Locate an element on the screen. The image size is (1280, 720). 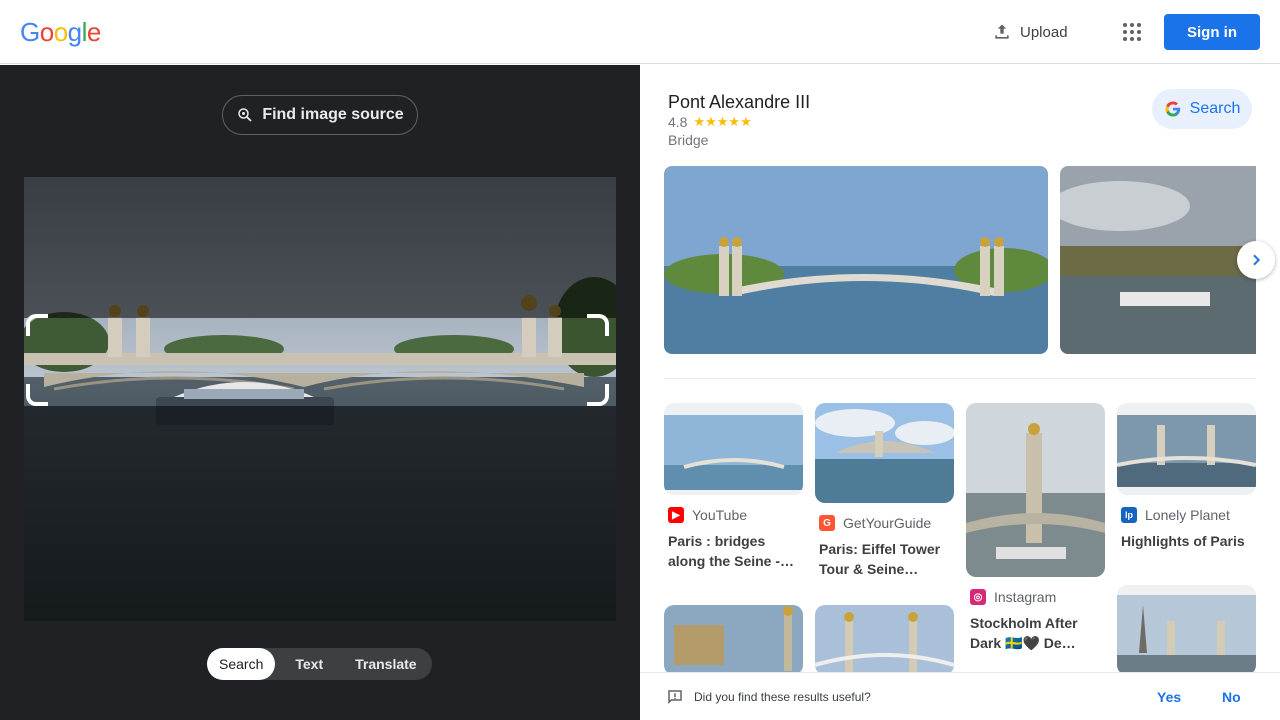
result-source-name: Lonely Planet is located at coordinates (1187, 515).